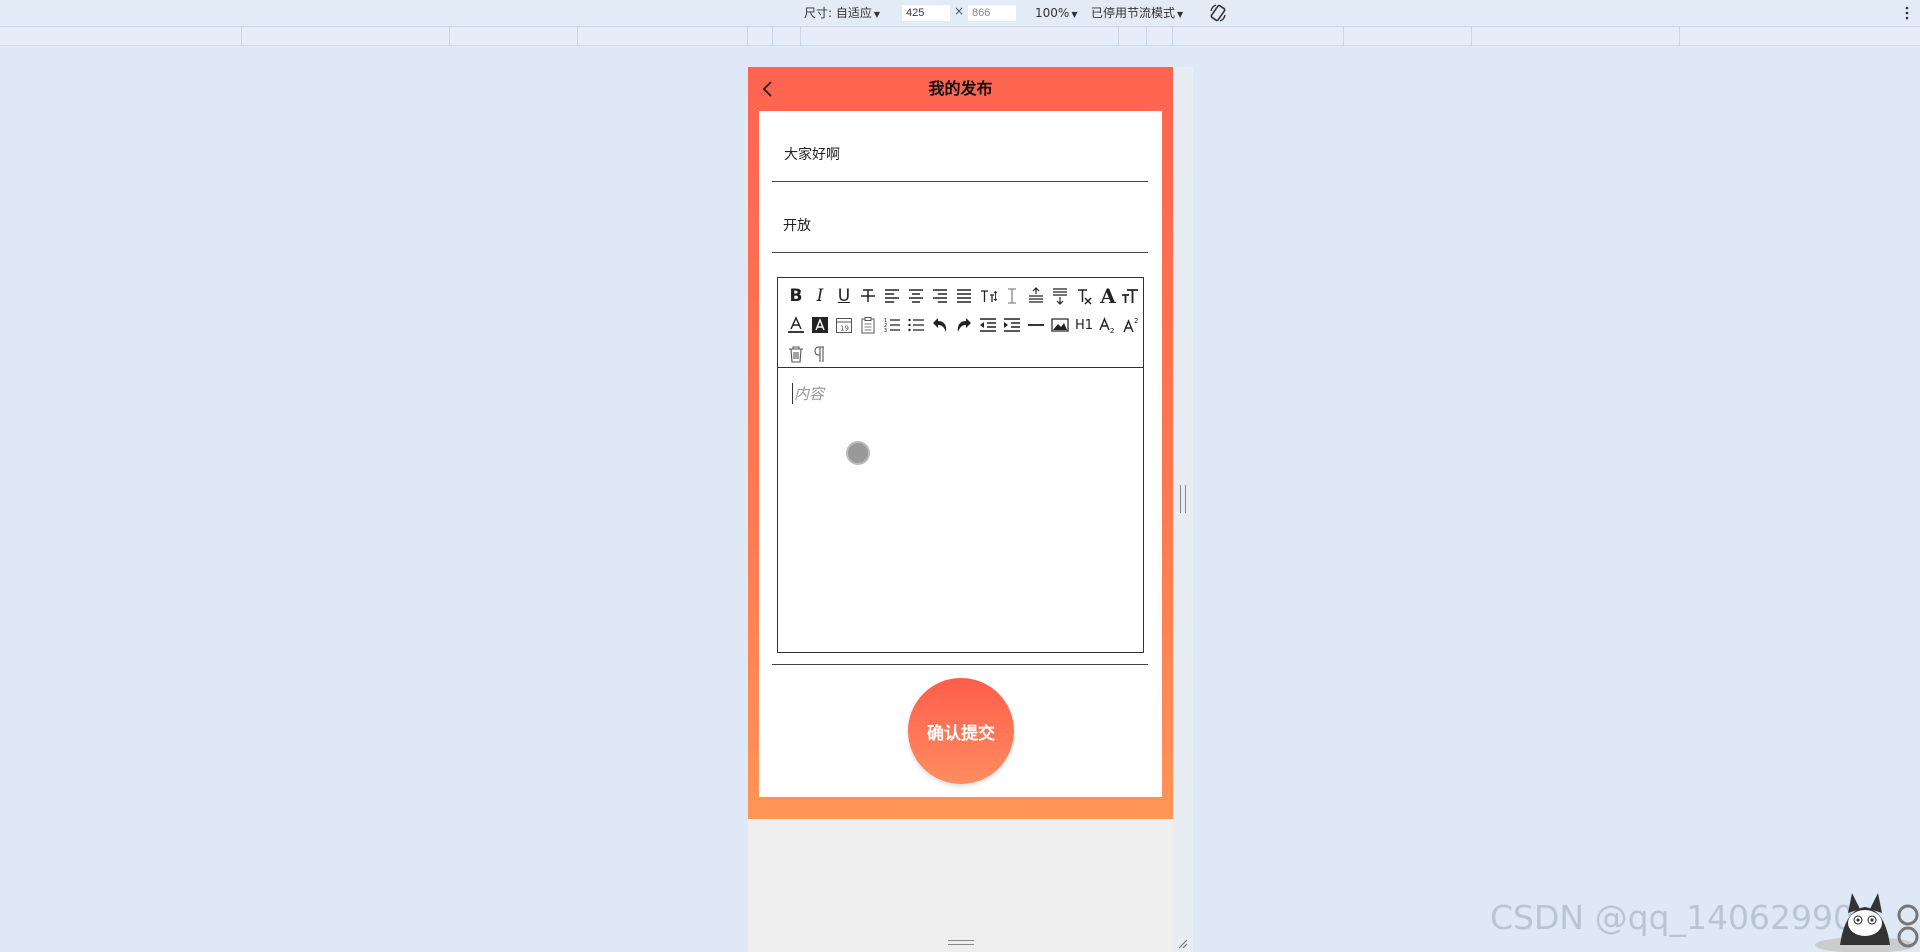  What do you see at coordinates (1108, 325) in the screenshot?
I see `subscript-icon: 2` at bounding box center [1108, 325].